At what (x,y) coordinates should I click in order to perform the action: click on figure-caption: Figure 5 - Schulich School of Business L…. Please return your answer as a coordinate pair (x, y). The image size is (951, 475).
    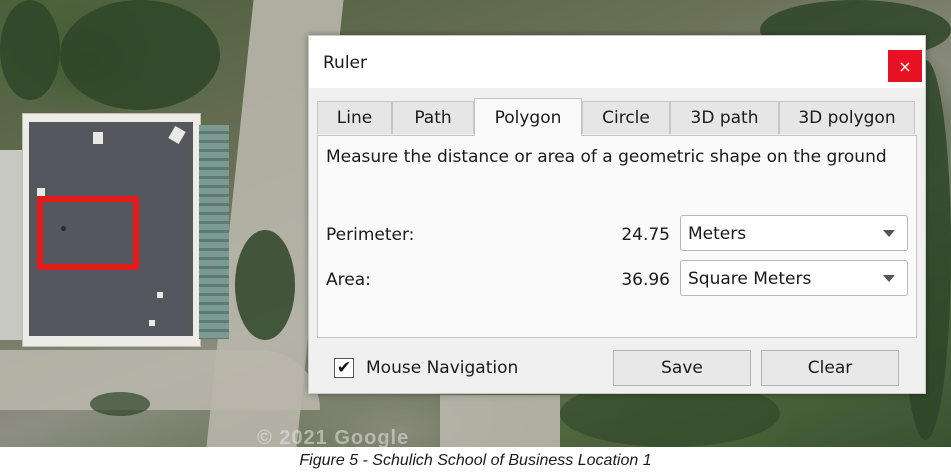
    Looking at the image, I should click on (475, 460).